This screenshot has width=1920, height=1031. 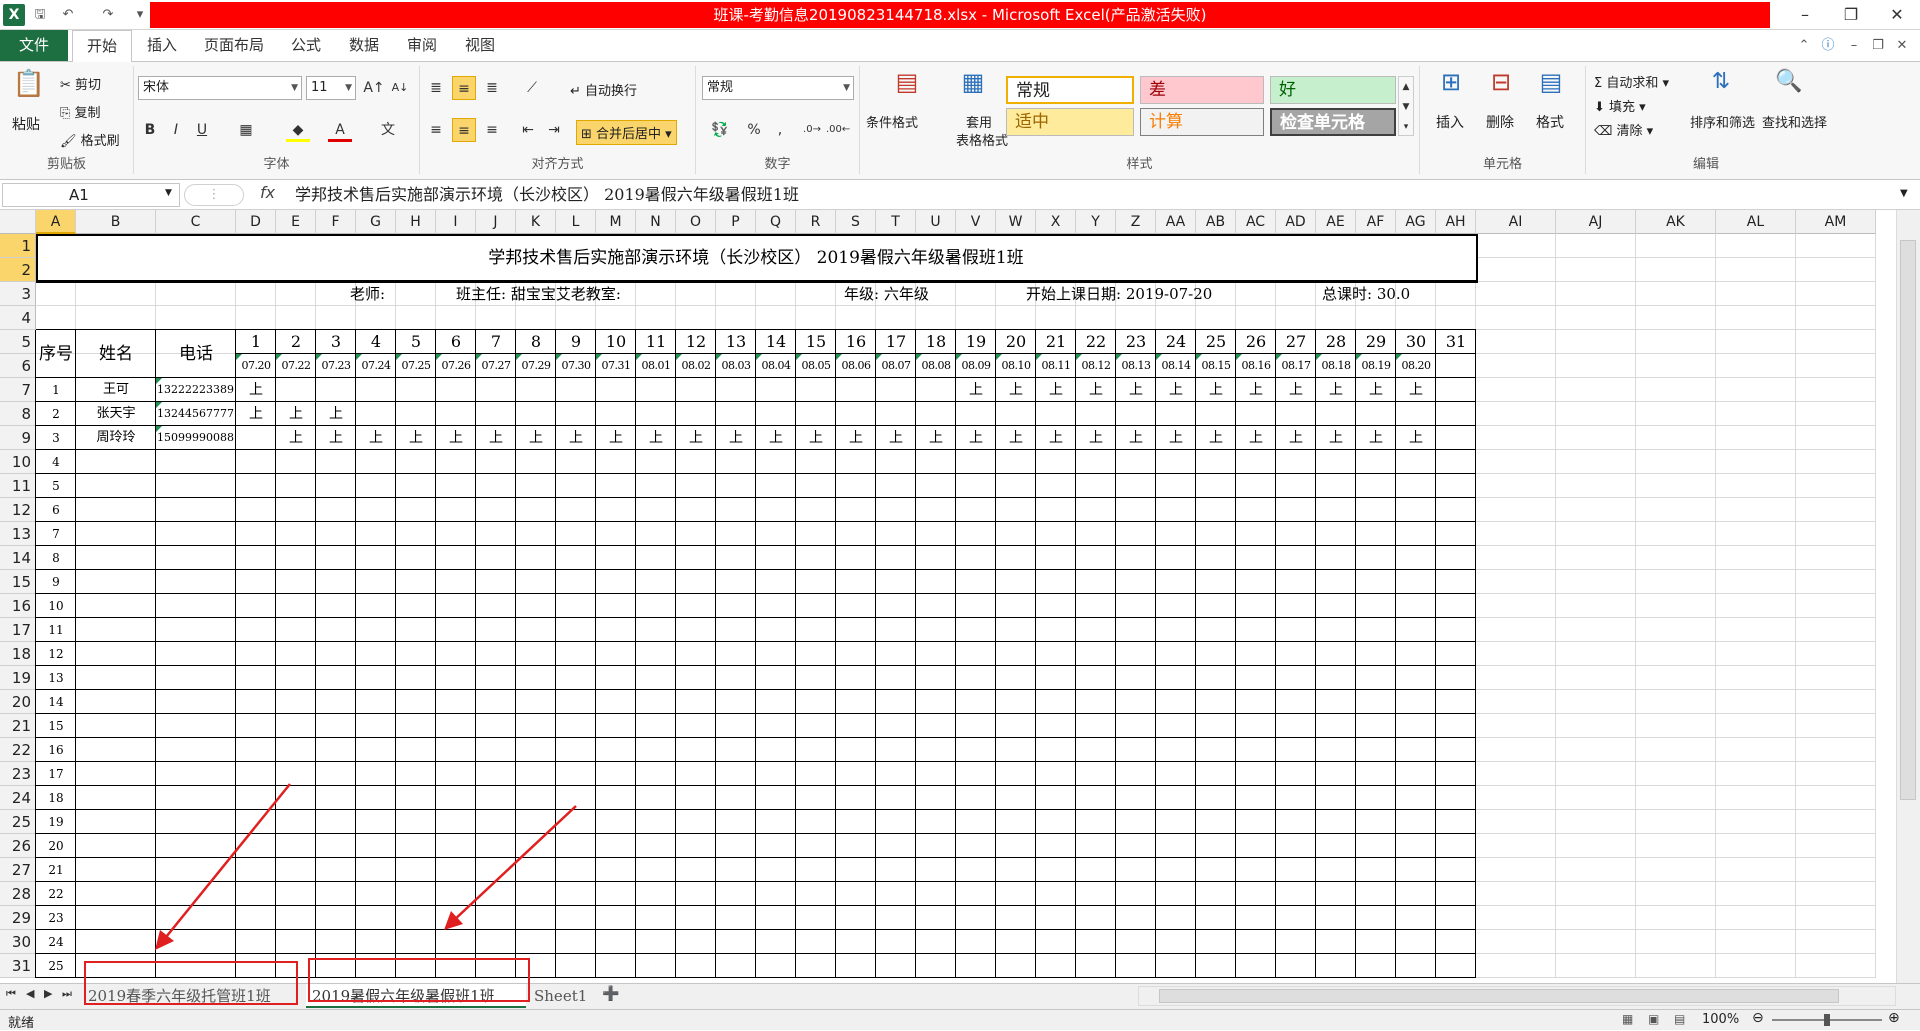 I want to click on student-name: 王可, so click(x=116, y=390).